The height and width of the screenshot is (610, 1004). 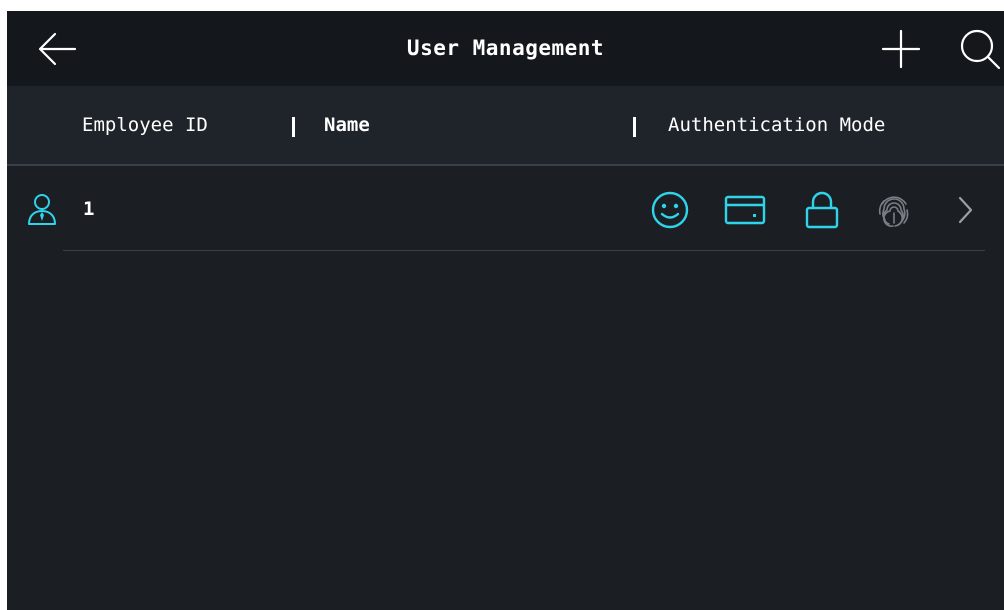 What do you see at coordinates (42, 209) in the screenshot?
I see `user-avatar-icon` at bounding box center [42, 209].